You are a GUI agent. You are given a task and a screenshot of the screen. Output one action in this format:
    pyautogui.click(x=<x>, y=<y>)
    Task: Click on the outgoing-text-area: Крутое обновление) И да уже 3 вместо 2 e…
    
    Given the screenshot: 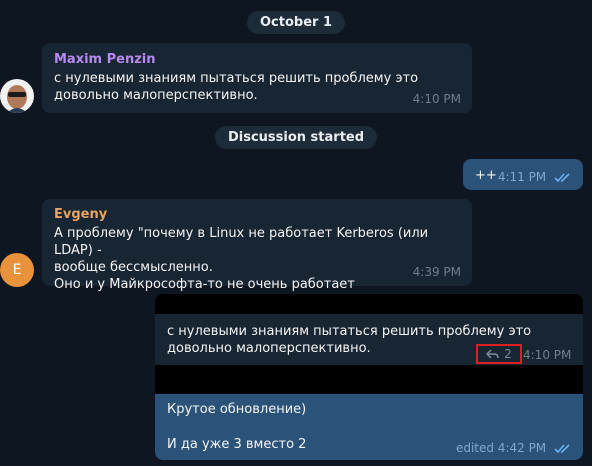 What is the action you would take?
    pyautogui.click(x=369, y=427)
    